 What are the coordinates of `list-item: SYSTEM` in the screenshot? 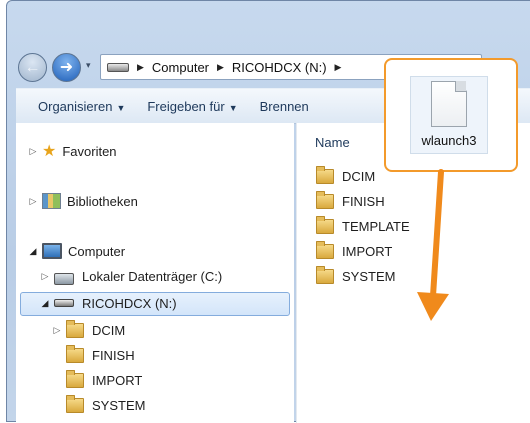 It's located at (356, 275).